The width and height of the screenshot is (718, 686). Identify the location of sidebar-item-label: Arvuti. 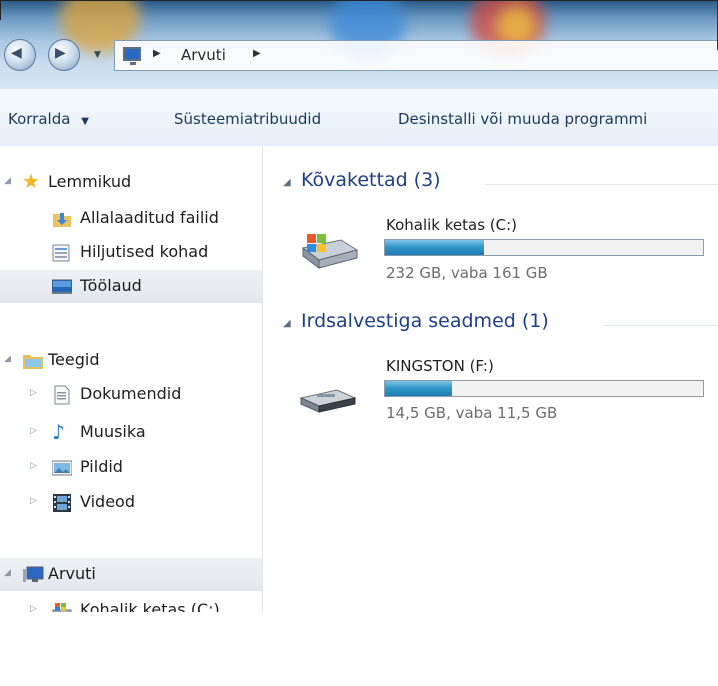
(72, 573).